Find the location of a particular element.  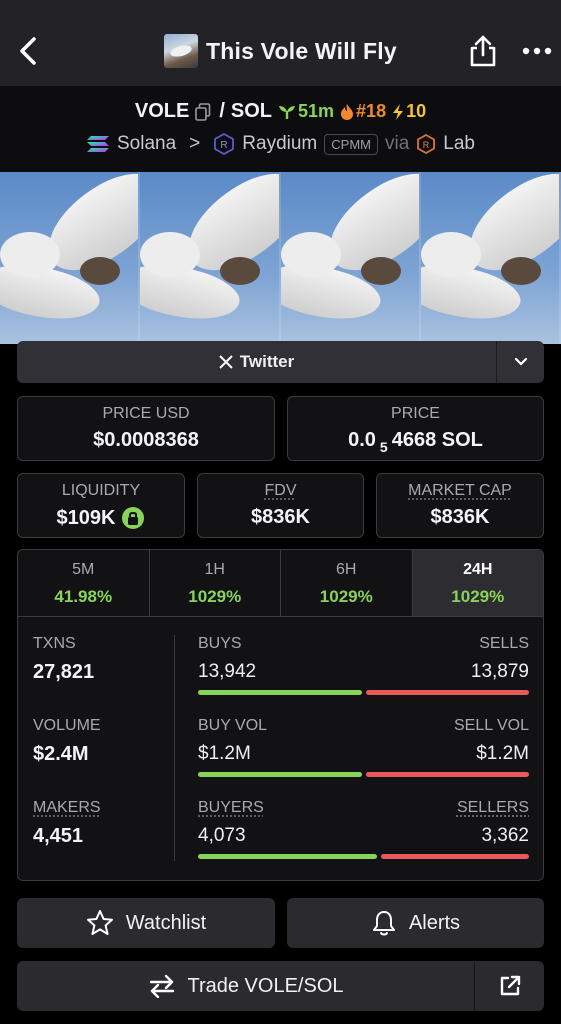

tab-5m: 5M 41.98% is located at coordinates (84, 583).